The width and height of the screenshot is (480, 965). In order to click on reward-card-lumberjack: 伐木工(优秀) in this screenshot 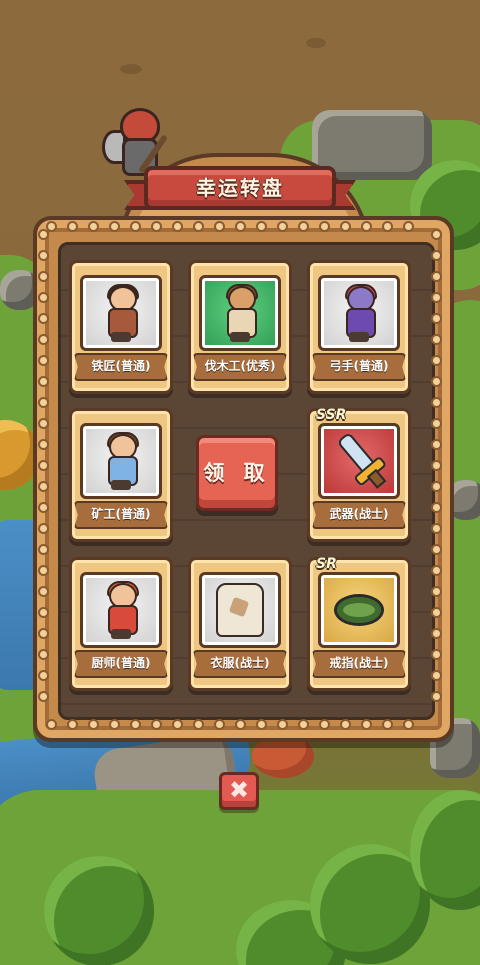, I will do `click(240, 327)`.